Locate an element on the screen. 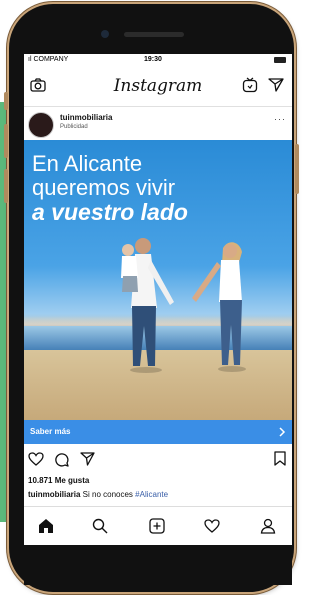  home-icon is located at coordinates (46, 528).